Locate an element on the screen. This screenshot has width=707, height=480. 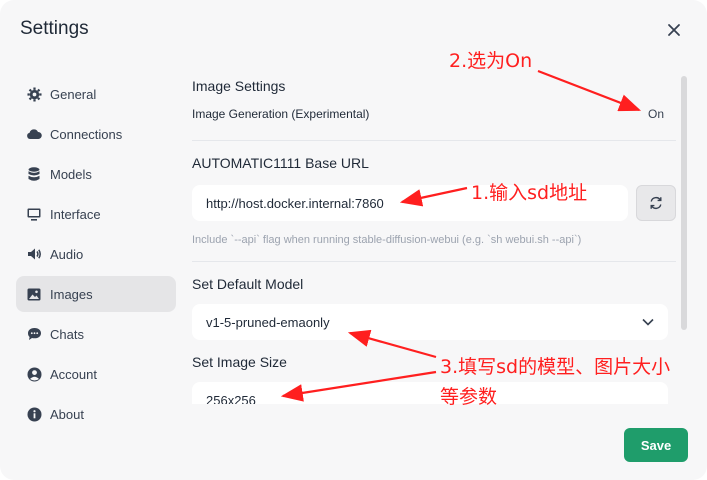
refresh-icon is located at coordinates (656, 203).